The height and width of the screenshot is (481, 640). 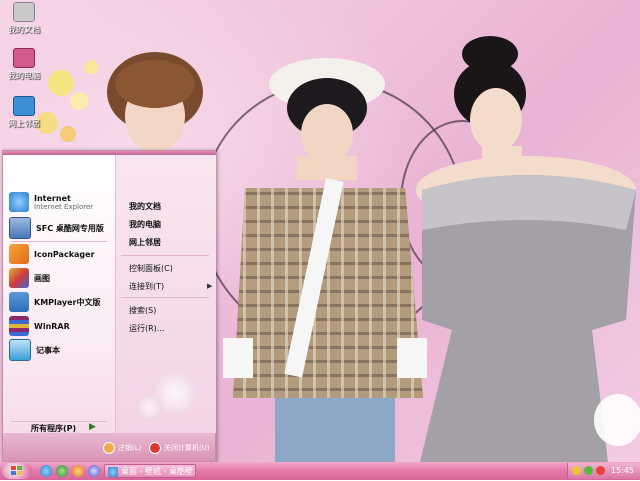 I want to click on right-item-network-places: 网上邻居, so click(x=145, y=242).